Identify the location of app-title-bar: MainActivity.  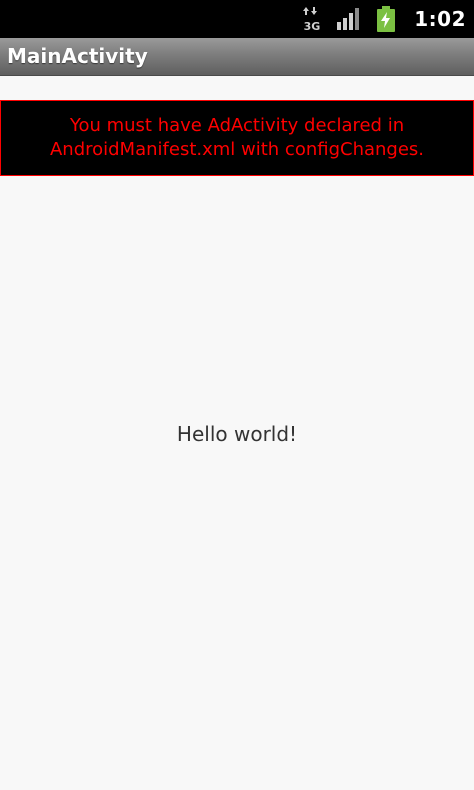
(237, 57).